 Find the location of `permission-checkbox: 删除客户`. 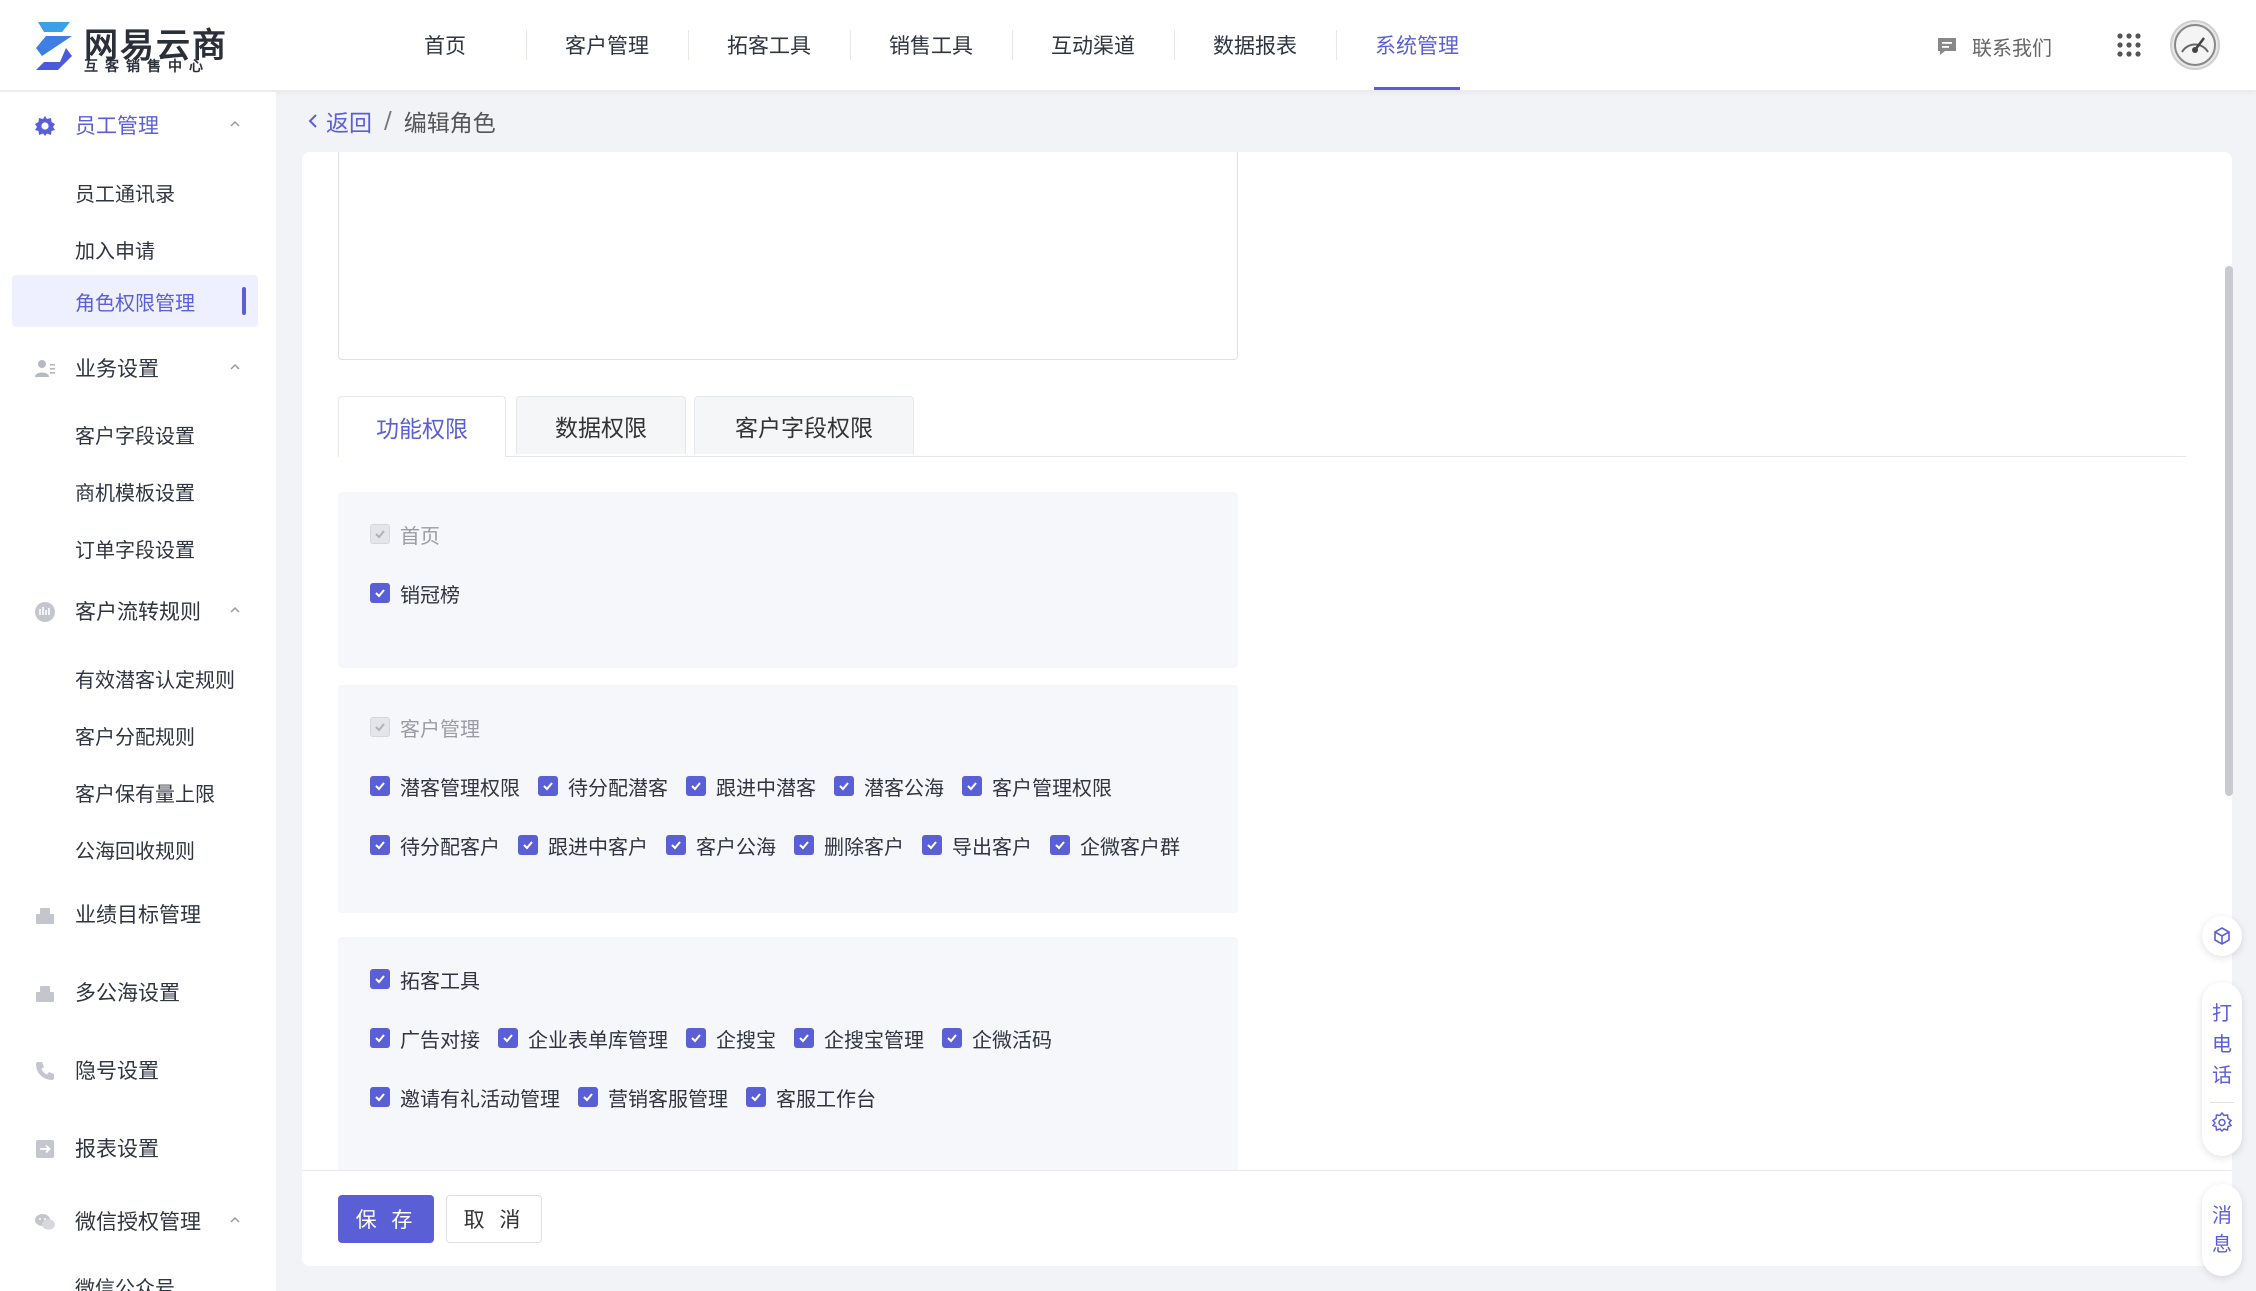

permission-checkbox: 删除客户 is located at coordinates (849, 845).